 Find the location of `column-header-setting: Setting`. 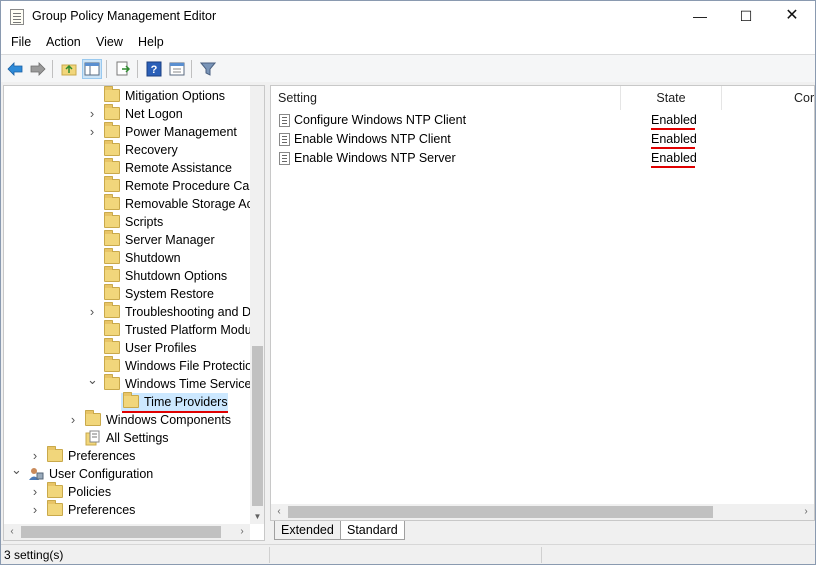

column-header-setting: Setting is located at coordinates (446, 98).